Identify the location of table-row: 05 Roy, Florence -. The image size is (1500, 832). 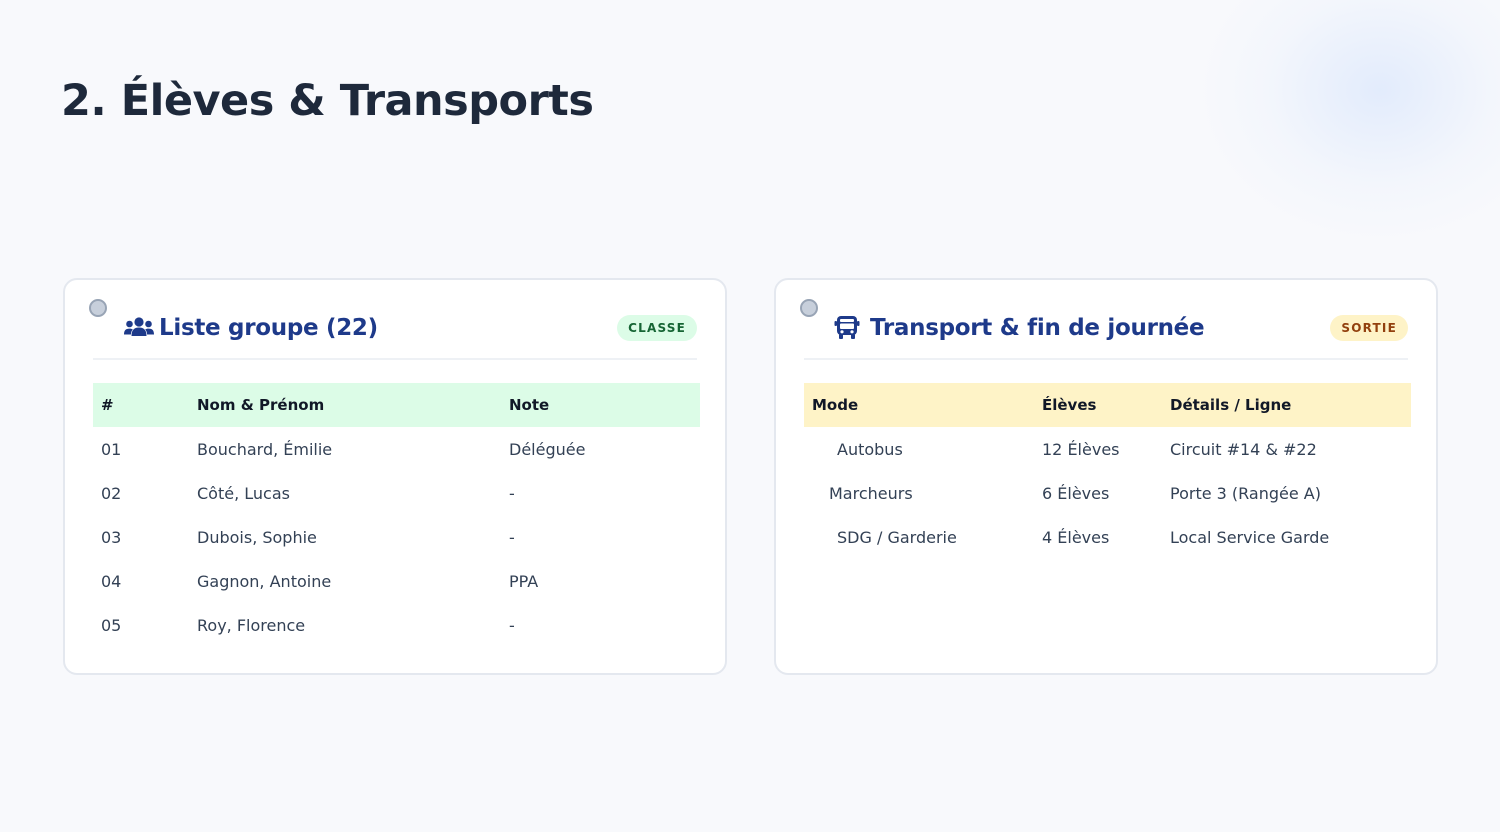
(396, 625).